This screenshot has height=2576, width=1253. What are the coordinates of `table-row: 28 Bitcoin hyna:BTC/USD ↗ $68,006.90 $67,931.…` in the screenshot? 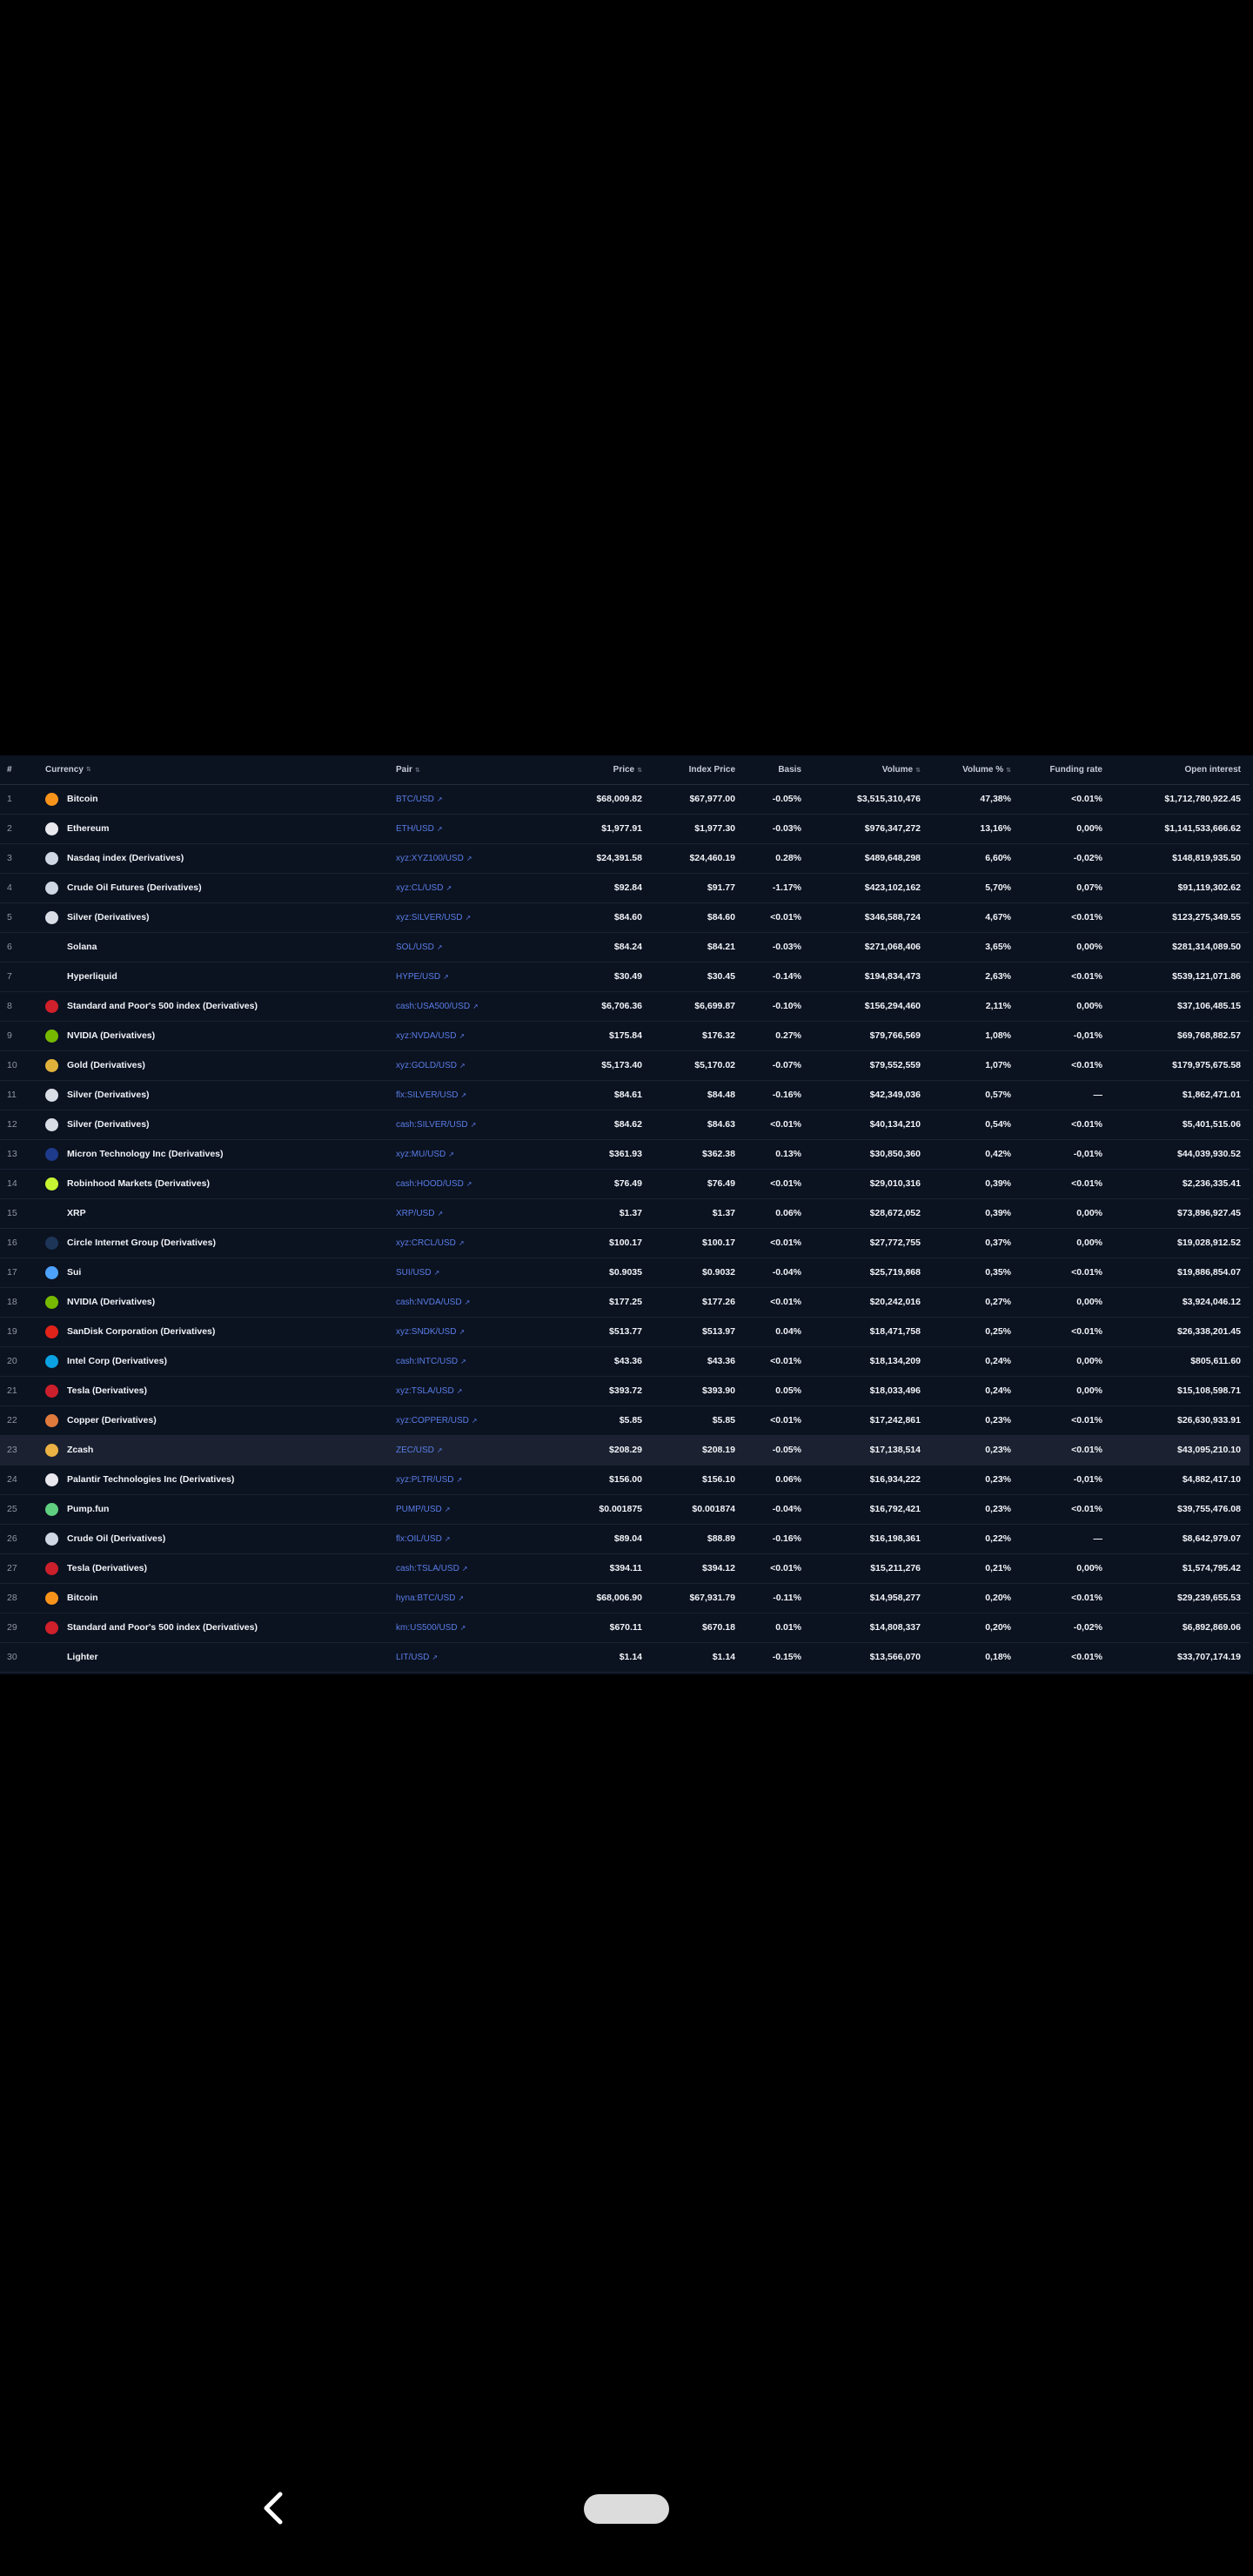 It's located at (625, 1599).